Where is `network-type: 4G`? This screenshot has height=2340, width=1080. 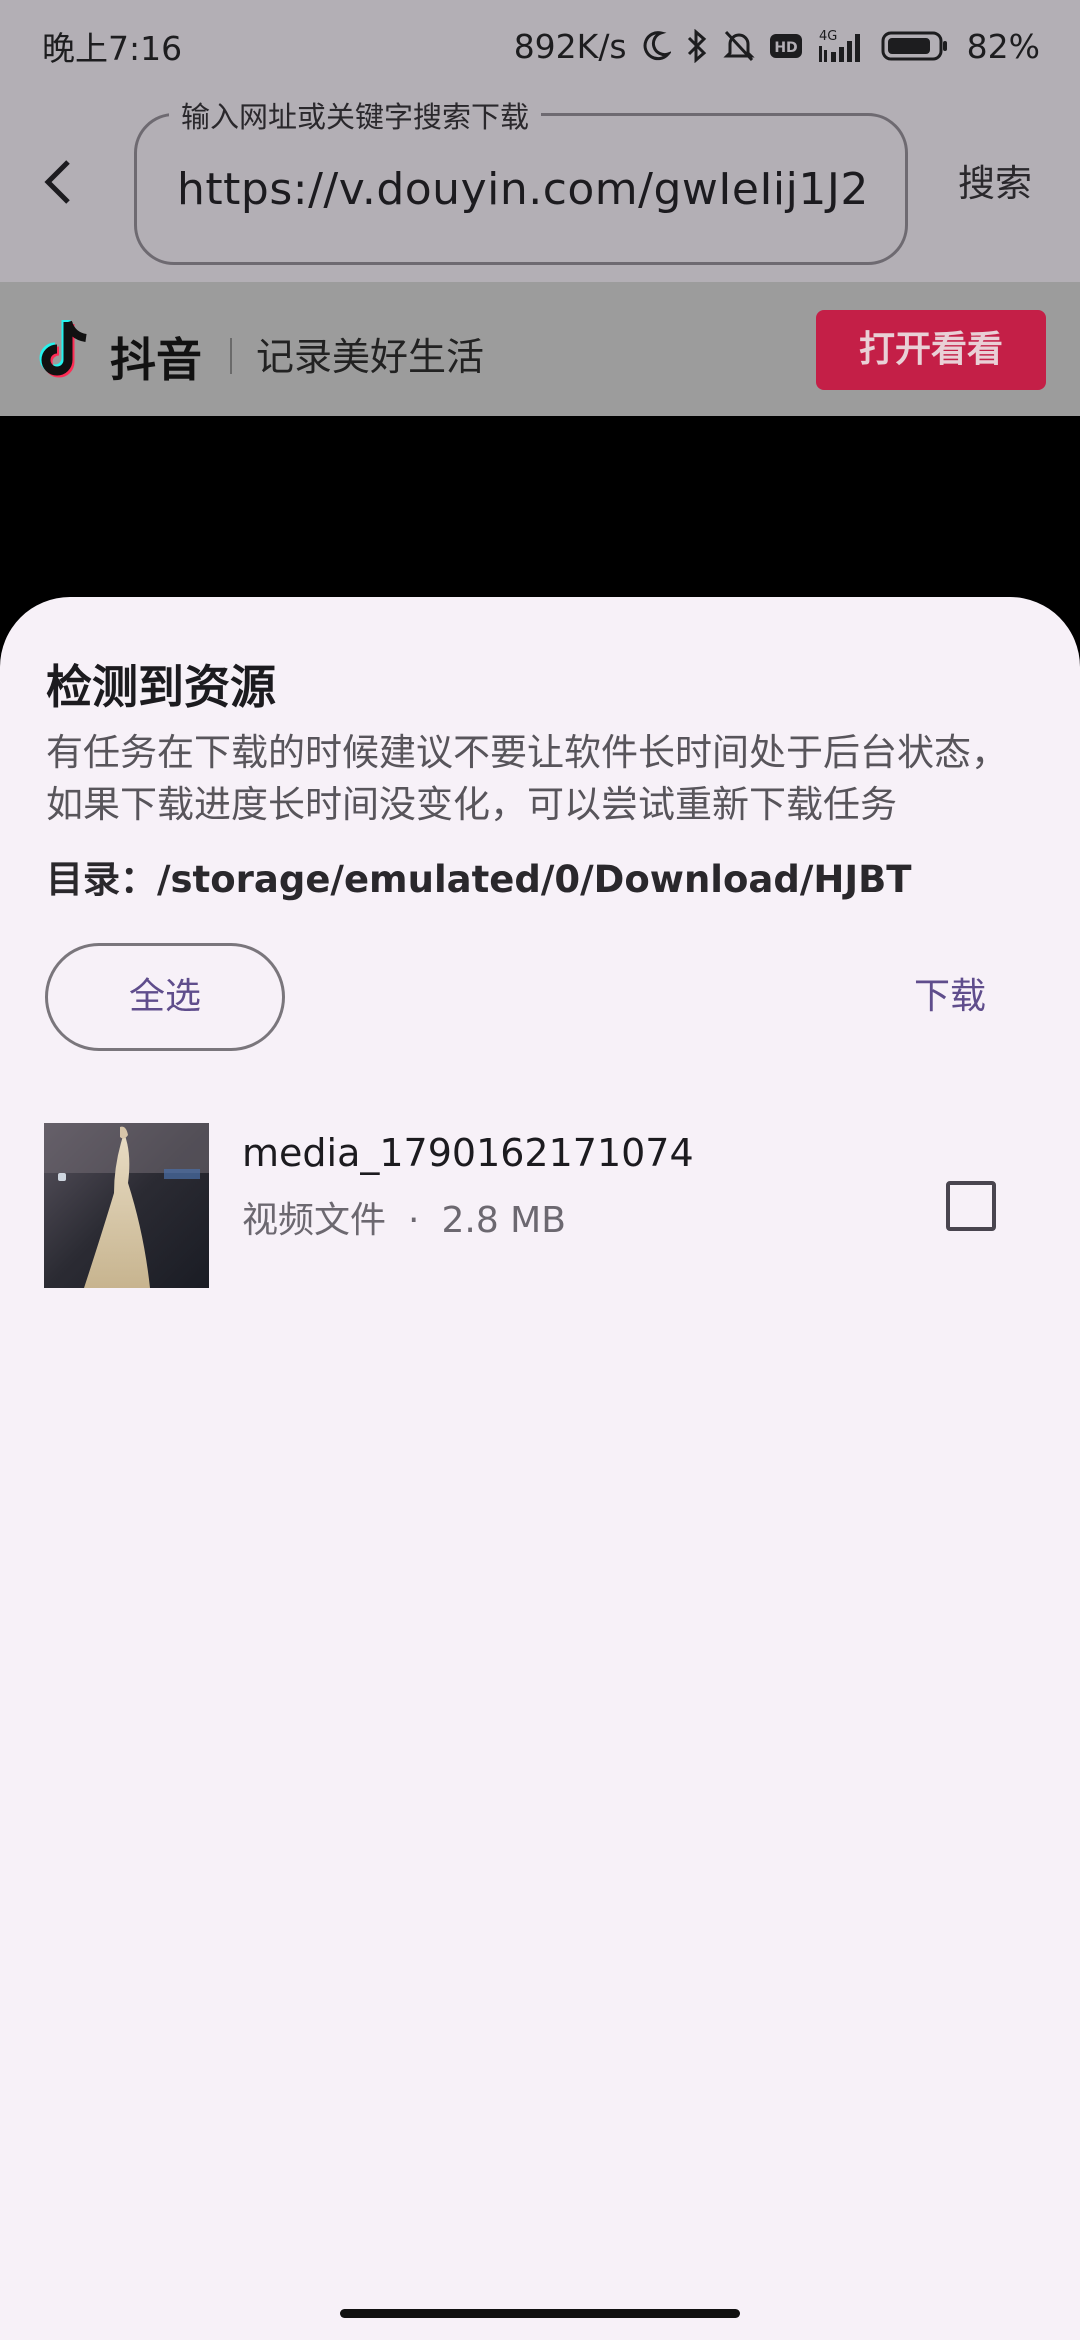 network-type: 4G is located at coordinates (828, 36).